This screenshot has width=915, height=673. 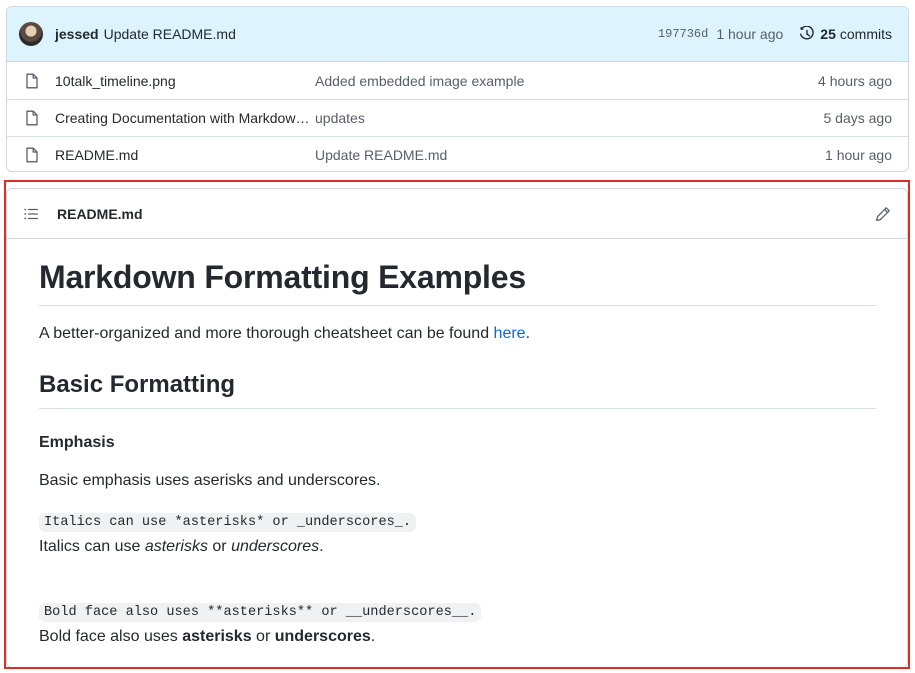 I want to click on file-commit-age: 4 hours ago, so click(x=855, y=80).